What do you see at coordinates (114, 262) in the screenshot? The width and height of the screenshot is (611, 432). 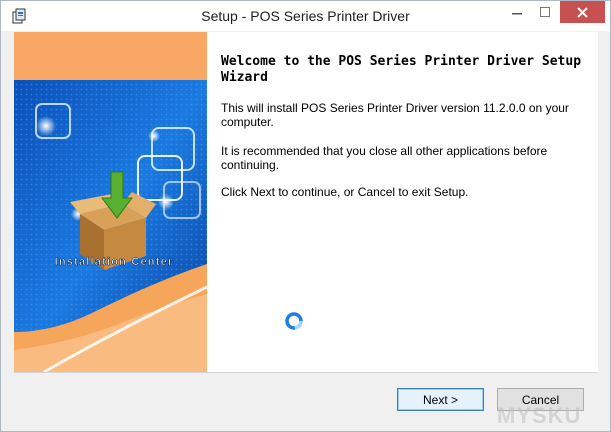 I see `installation-center-label: Installation Center` at bounding box center [114, 262].